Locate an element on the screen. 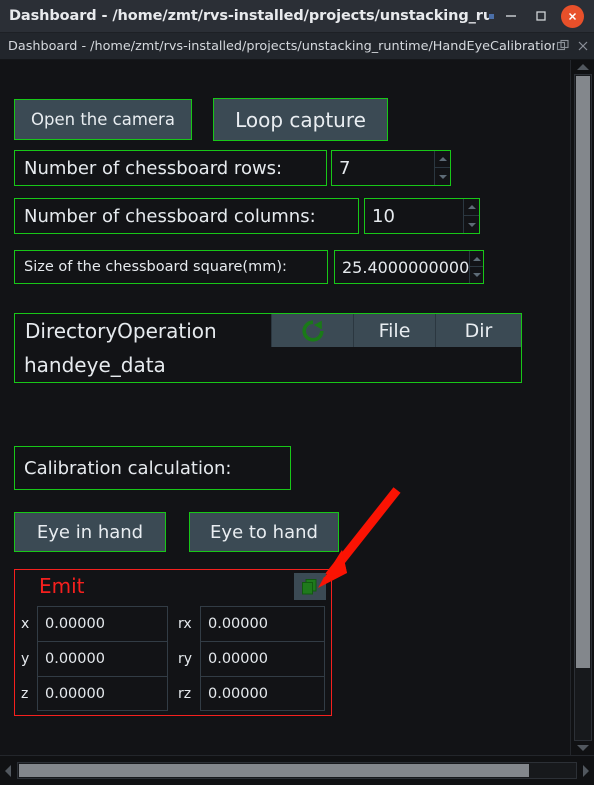 Image resolution: width=594 pixels, height=785 pixels. emit-row-y: y 0.00000 is located at coordinates (94, 658).